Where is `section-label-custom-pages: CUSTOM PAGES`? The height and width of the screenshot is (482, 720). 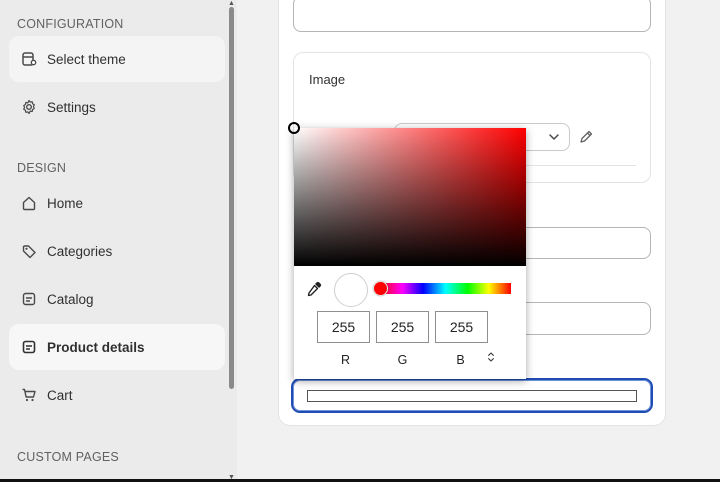 section-label-custom-pages: CUSTOM PAGES is located at coordinates (68, 457).